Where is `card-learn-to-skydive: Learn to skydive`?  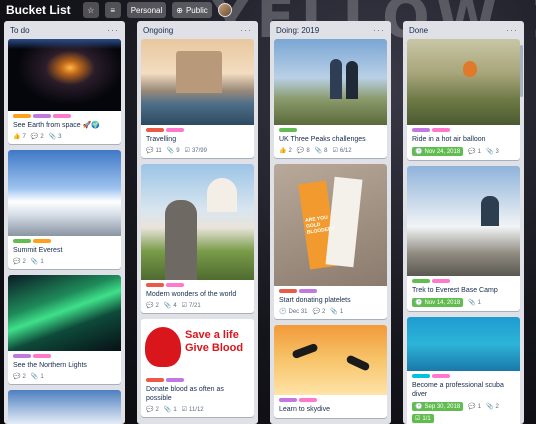
card-learn-to-skydive: Learn to skydive is located at coordinates (330, 371).